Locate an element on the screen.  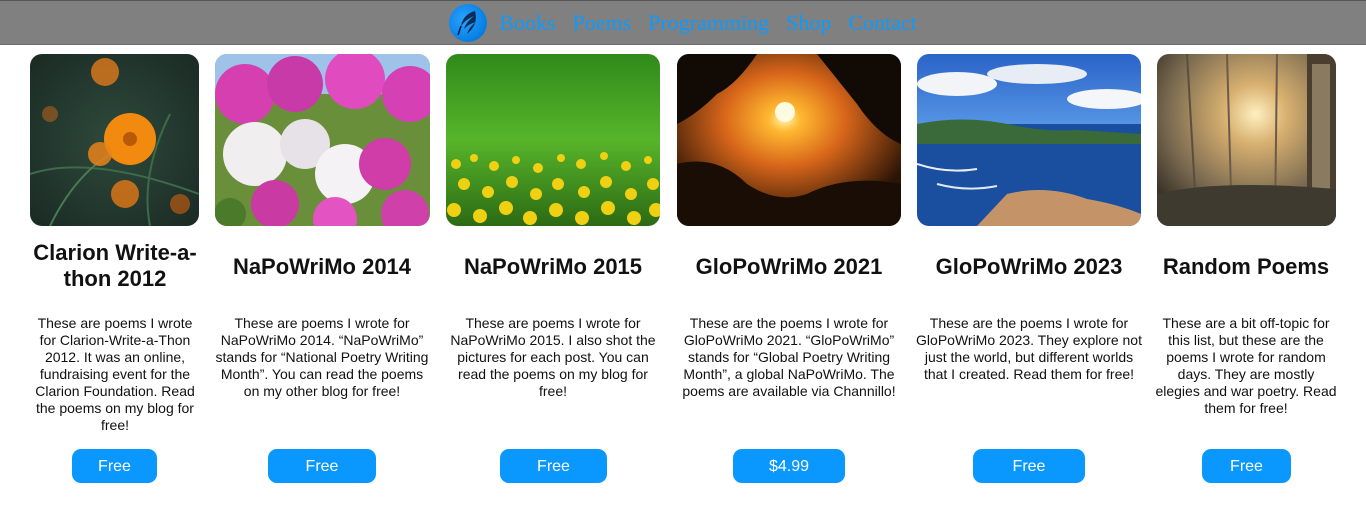
card-image-orange-flowers is located at coordinates (114, 140).